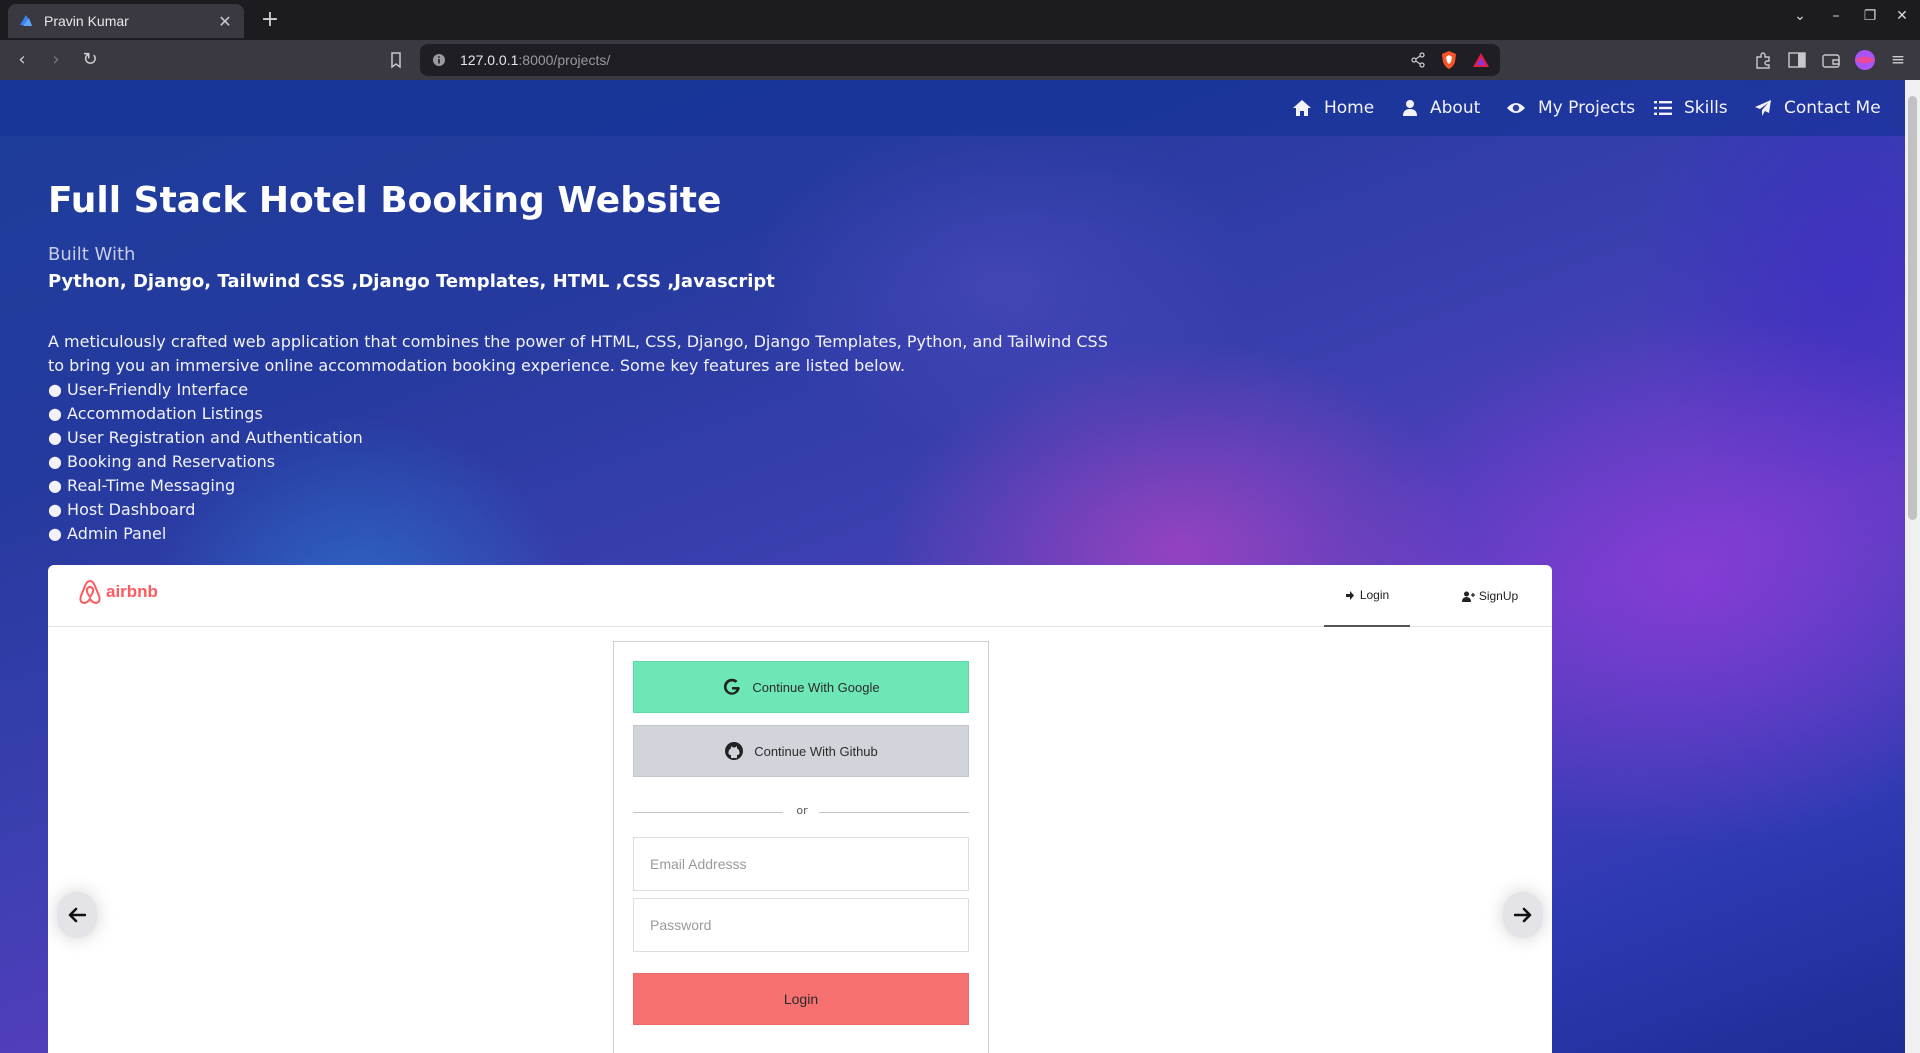 This screenshot has width=1920, height=1053. What do you see at coordinates (1349, 595) in the screenshot?
I see `sign-in-icon` at bounding box center [1349, 595].